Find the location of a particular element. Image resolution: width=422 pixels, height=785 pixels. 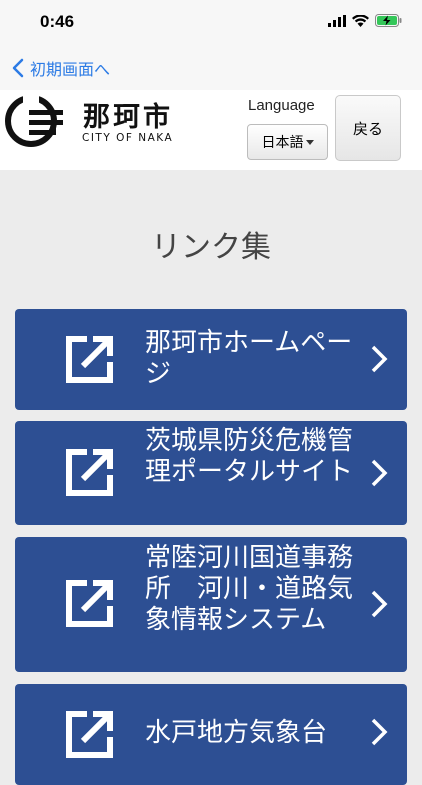

back-to-initial-label: 初期画面へ is located at coordinates (70, 69).